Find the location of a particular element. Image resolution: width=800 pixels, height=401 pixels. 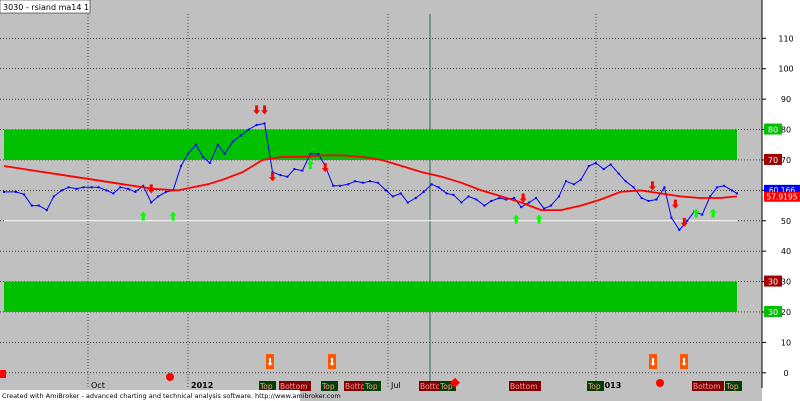

y-tick-label: 20 is located at coordinates (786, 312).